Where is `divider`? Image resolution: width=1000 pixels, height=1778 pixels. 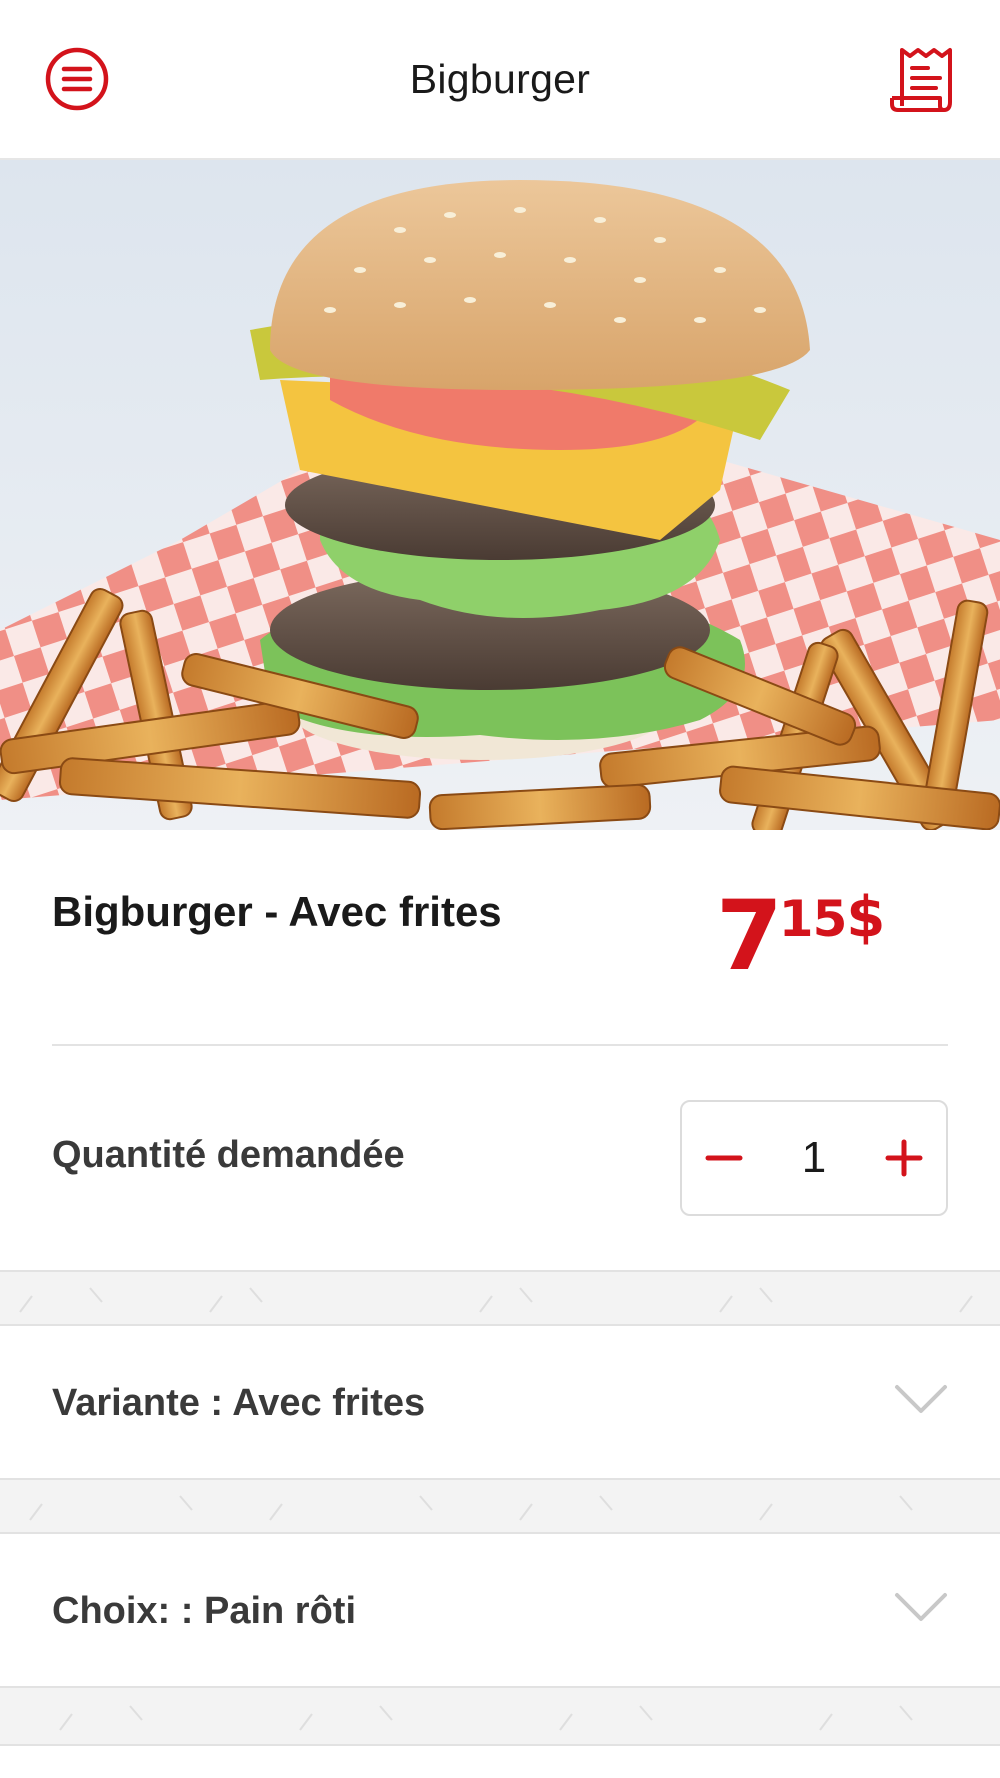
divider is located at coordinates (500, 1045).